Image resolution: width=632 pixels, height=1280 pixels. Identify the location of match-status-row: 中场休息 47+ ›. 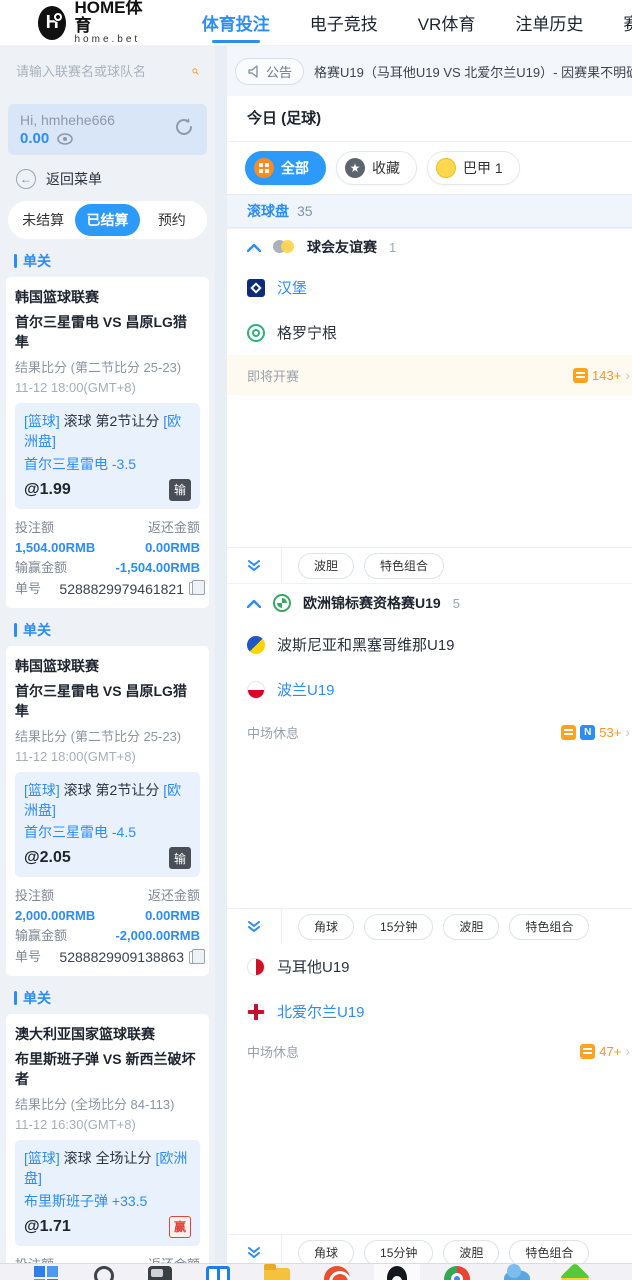
(438, 1051).